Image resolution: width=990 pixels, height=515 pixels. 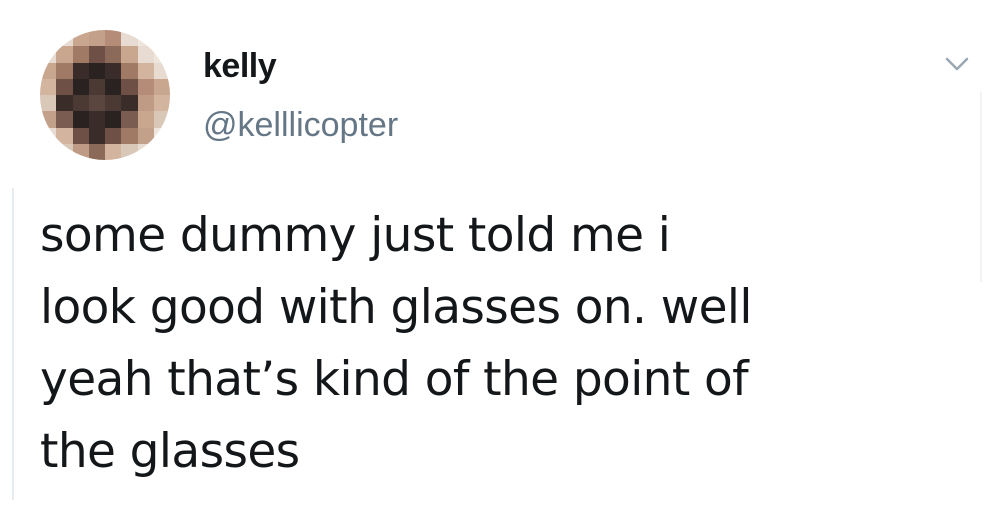 What do you see at coordinates (170, 451) in the screenshot?
I see `tweet-line: the glasses` at bounding box center [170, 451].